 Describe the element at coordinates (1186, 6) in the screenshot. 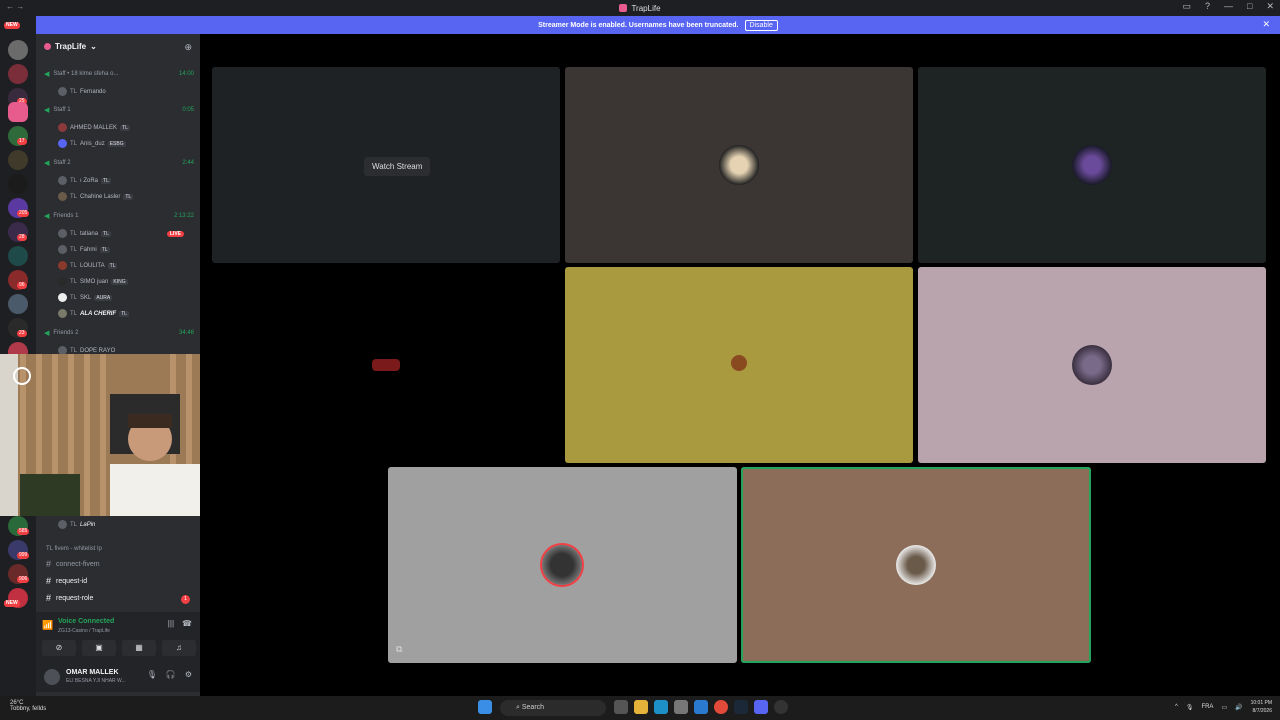

I see `inbox-icon: ▭` at that location.